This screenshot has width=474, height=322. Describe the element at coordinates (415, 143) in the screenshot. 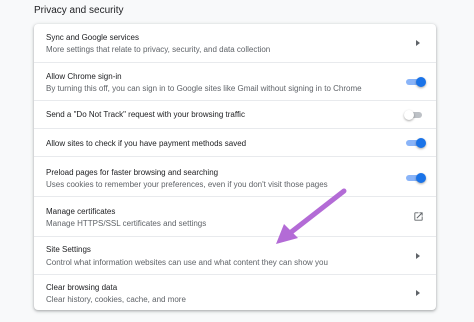

I see `payment-methods-toggle` at that location.